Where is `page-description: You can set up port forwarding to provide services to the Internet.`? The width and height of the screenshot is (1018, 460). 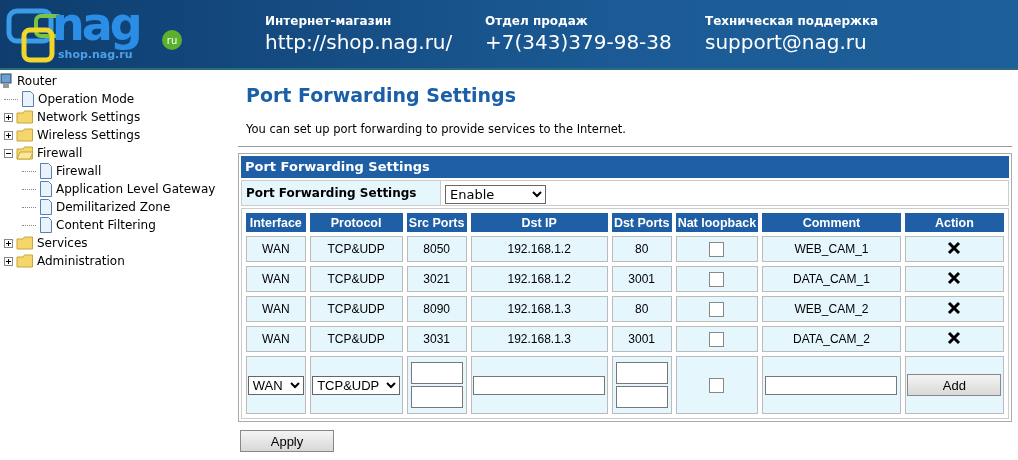 page-description: You can set up port forwarding to provide services to the Internet. is located at coordinates (436, 129).